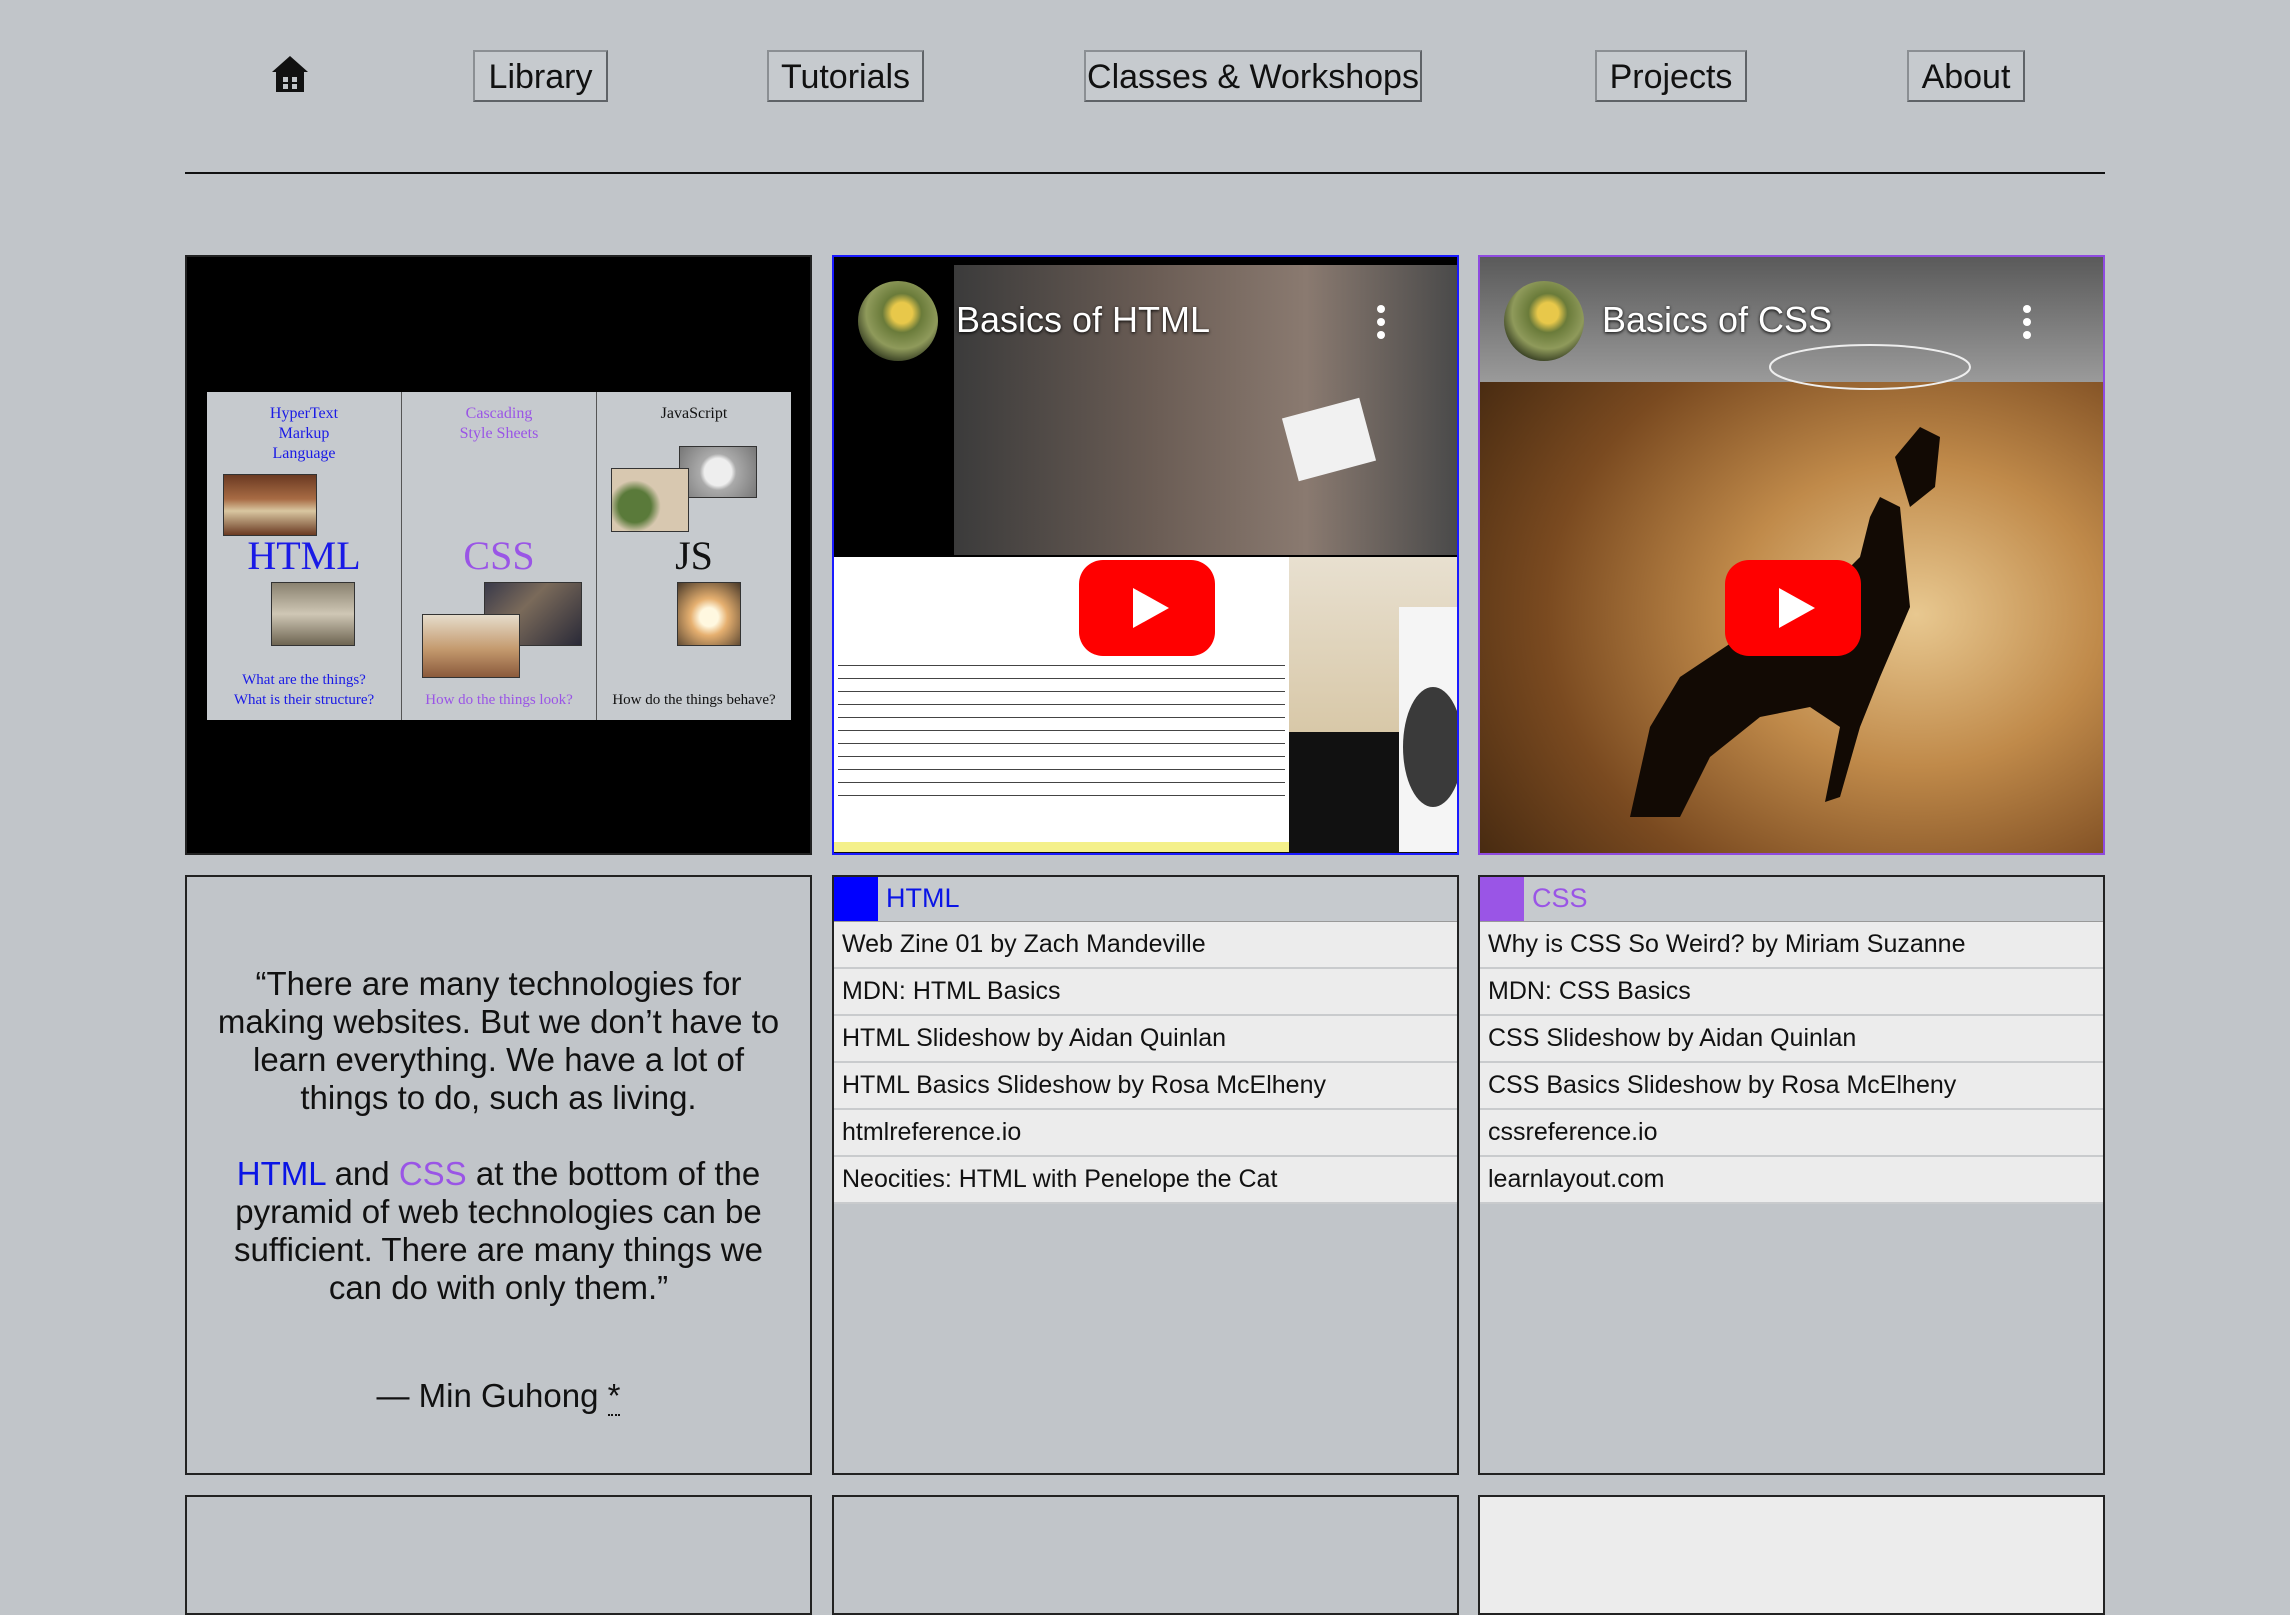 Image resolution: width=2290 pixels, height=1615 pixels. I want to click on diagram-html-fullname: HyperText Markup Language, so click(304, 433).